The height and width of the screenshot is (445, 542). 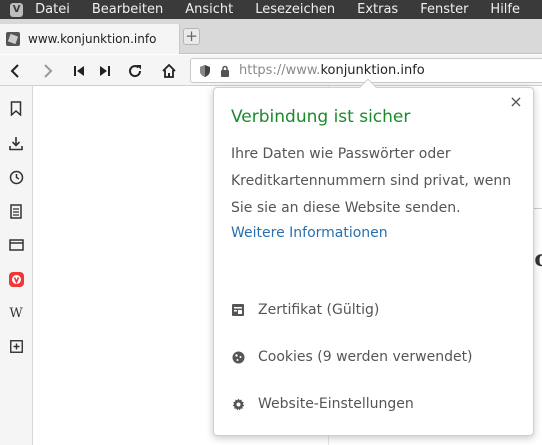 I want to click on clock-icon, so click(x=16, y=177).